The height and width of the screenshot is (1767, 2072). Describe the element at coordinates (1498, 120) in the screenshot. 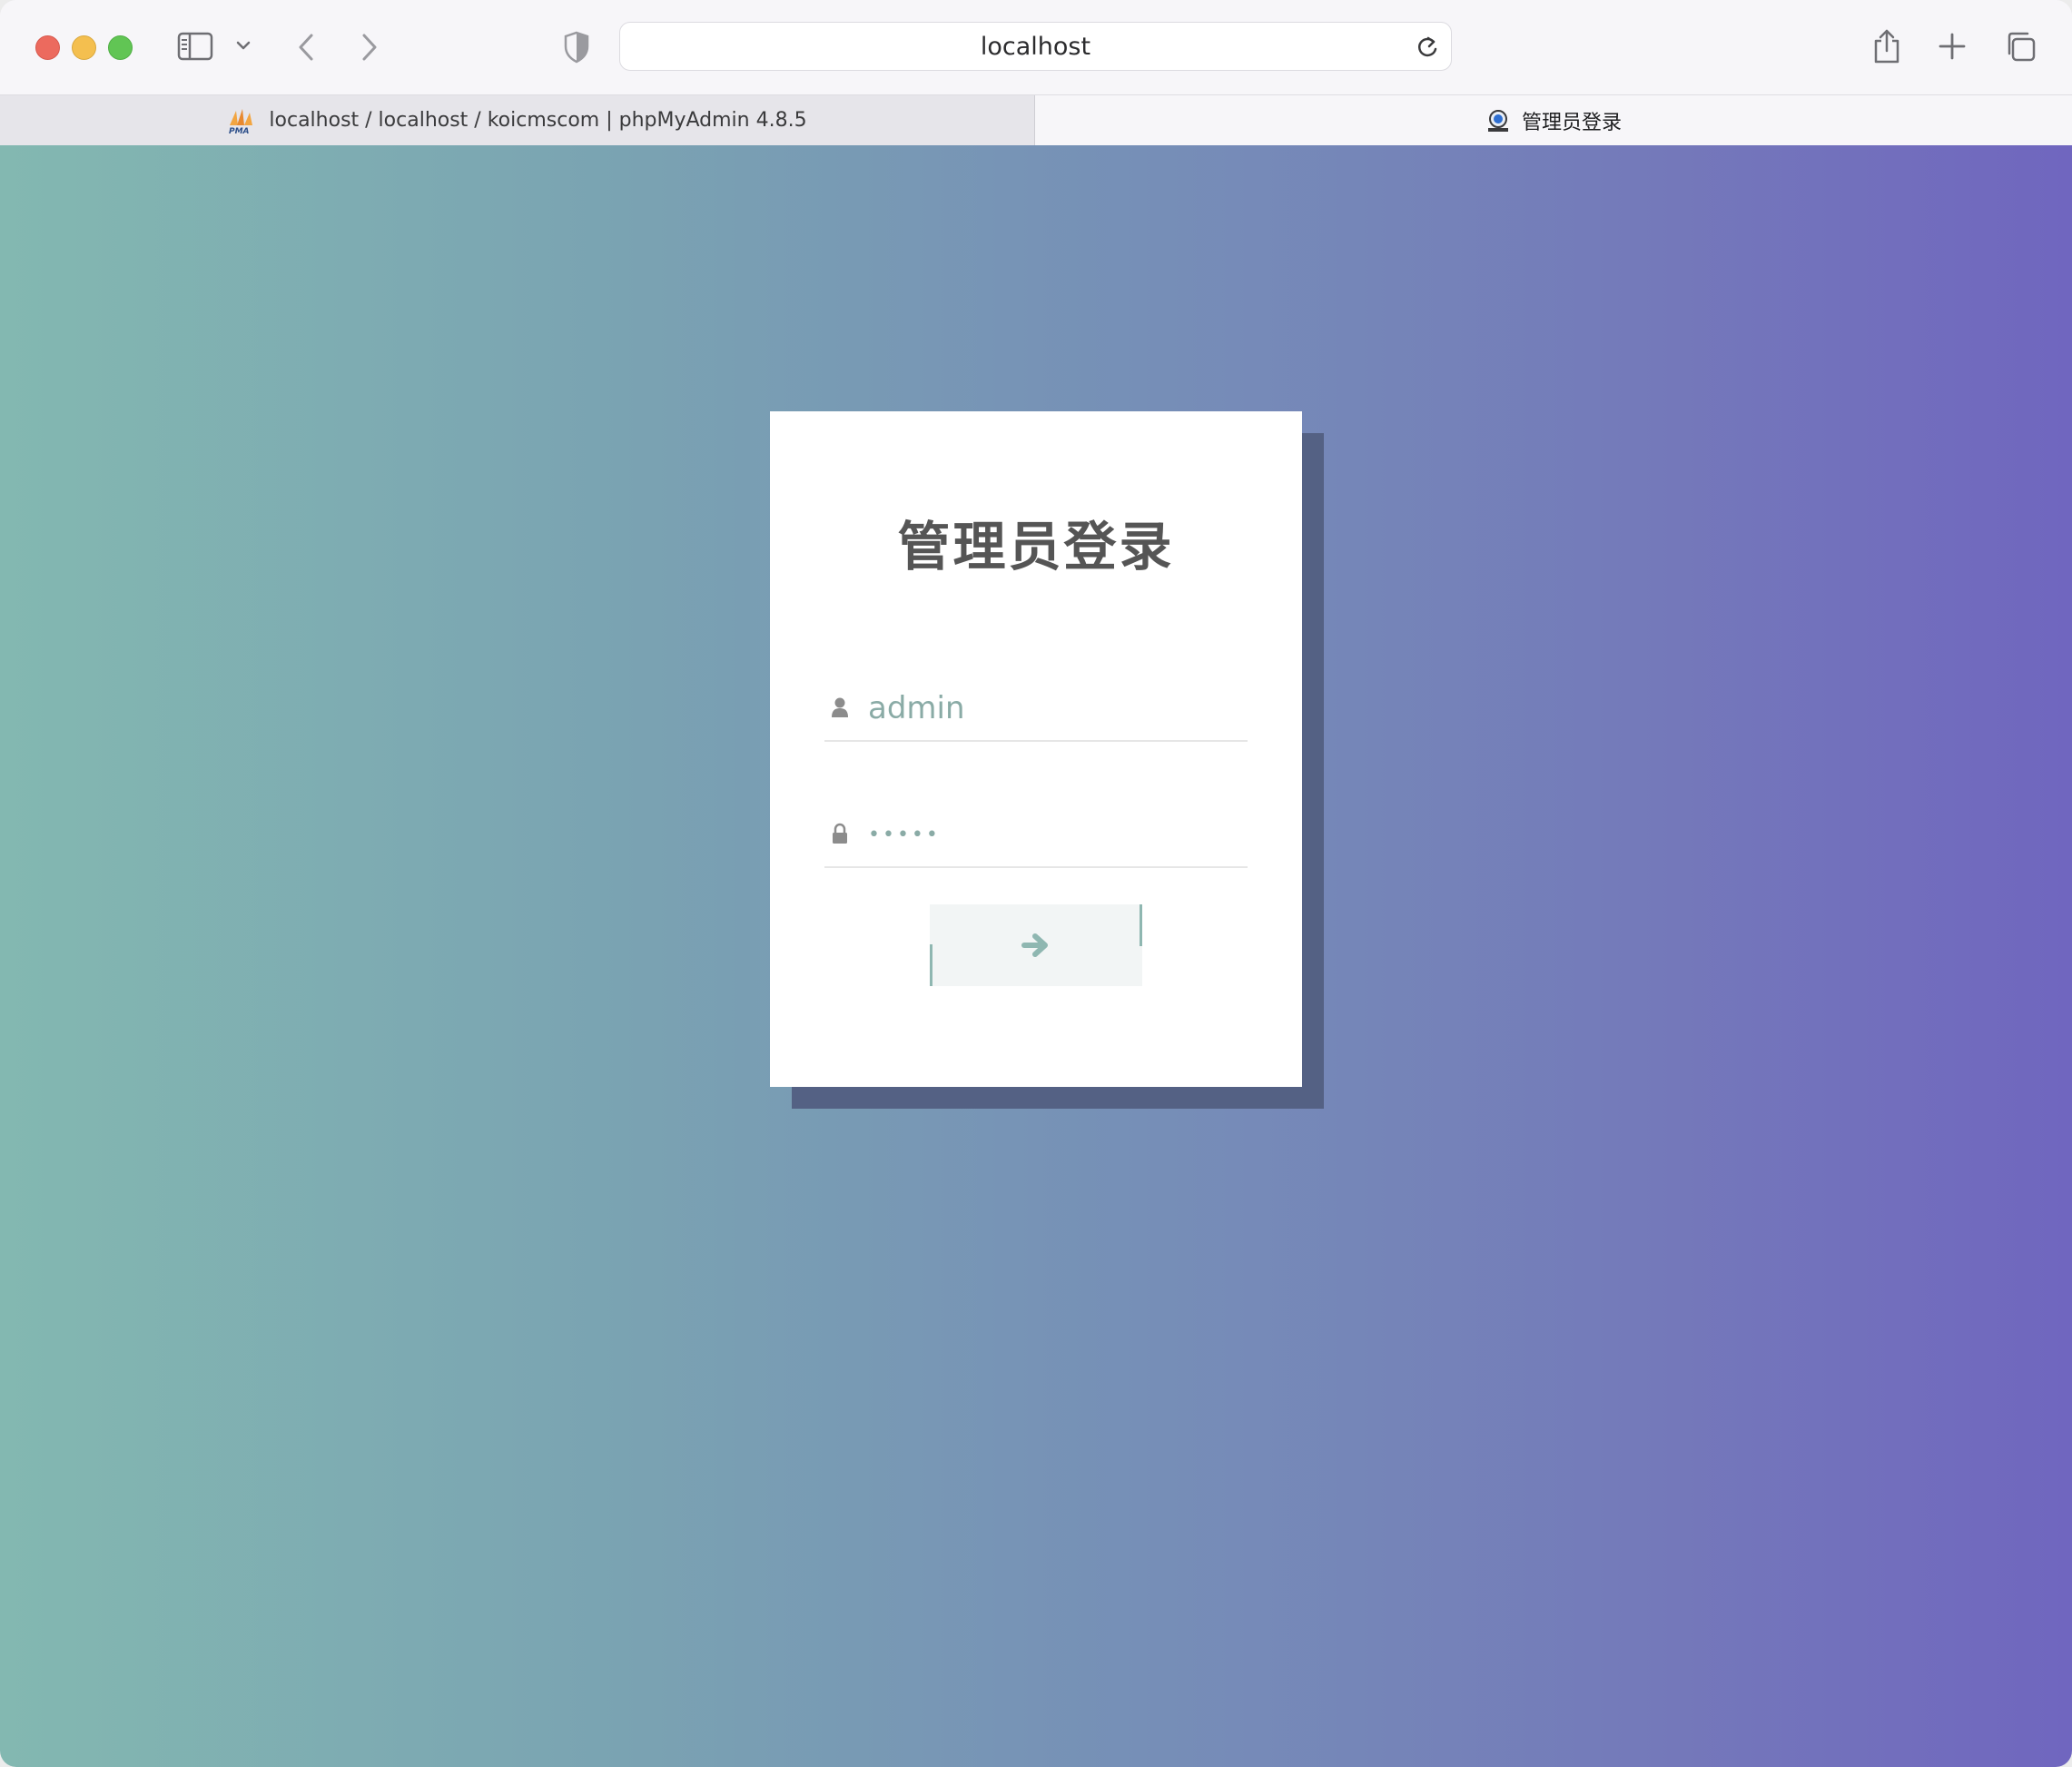

I see `site-favicon-icon` at that location.